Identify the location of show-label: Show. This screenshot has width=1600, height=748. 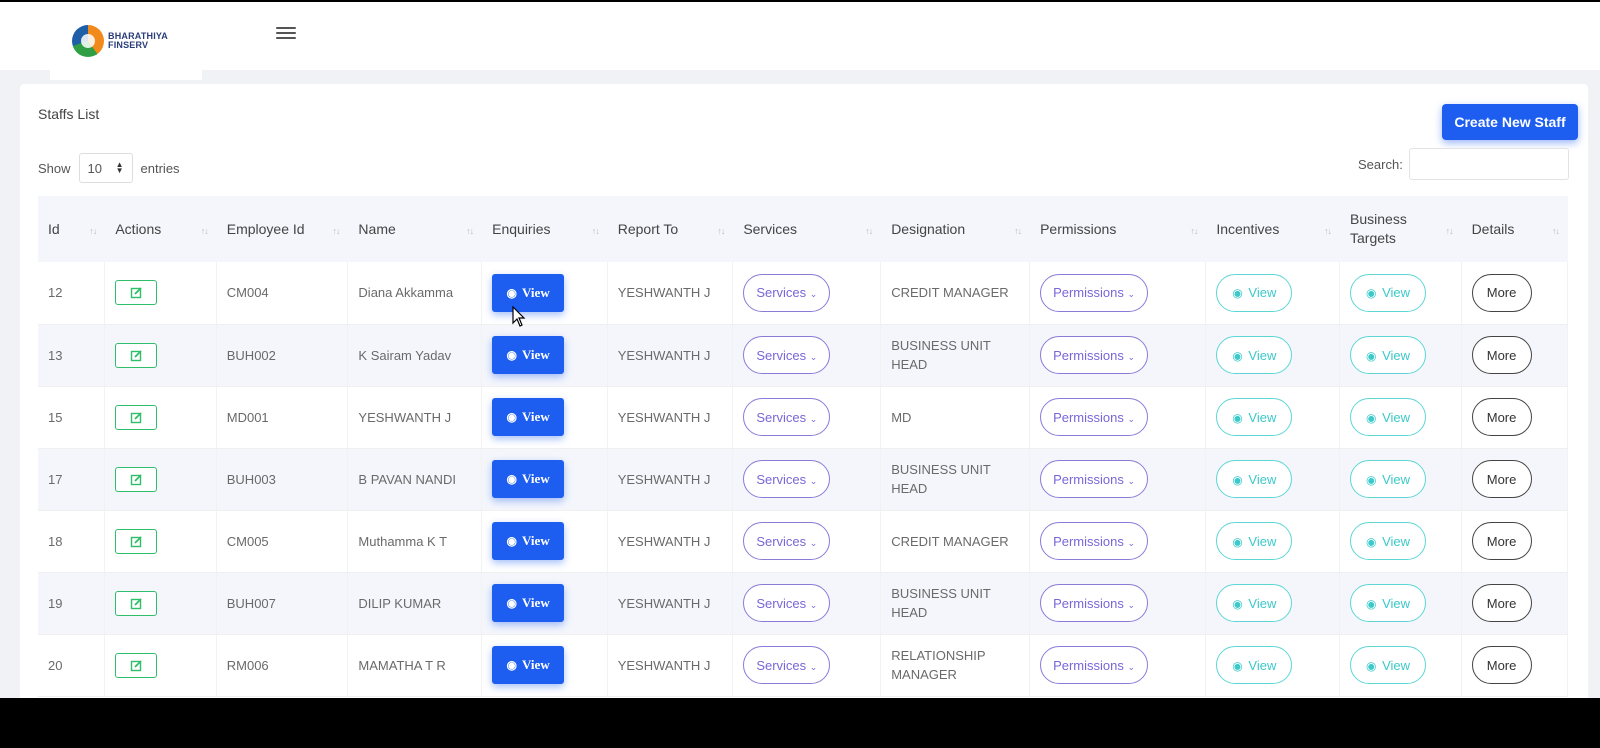
(54, 168).